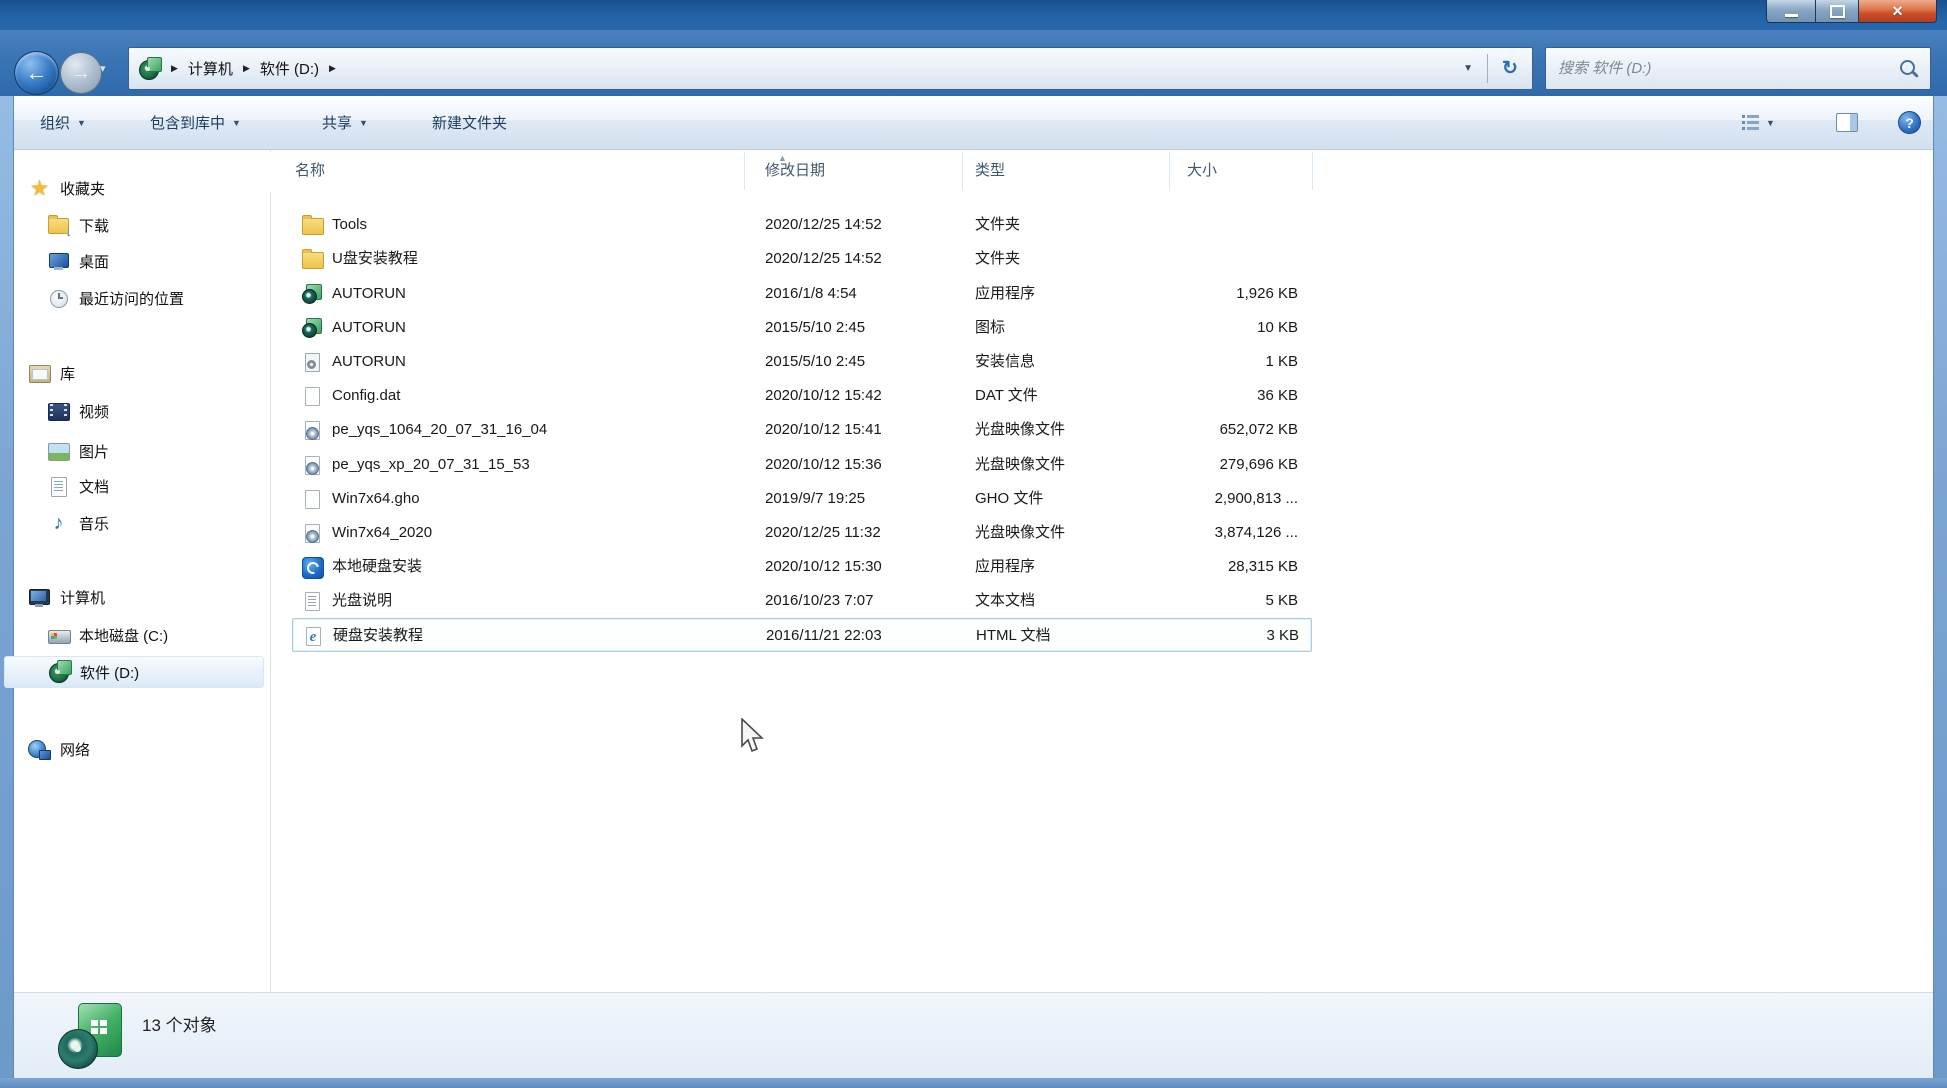  Describe the element at coordinates (313, 259) in the screenshot. I see `folder-icon` at that location.